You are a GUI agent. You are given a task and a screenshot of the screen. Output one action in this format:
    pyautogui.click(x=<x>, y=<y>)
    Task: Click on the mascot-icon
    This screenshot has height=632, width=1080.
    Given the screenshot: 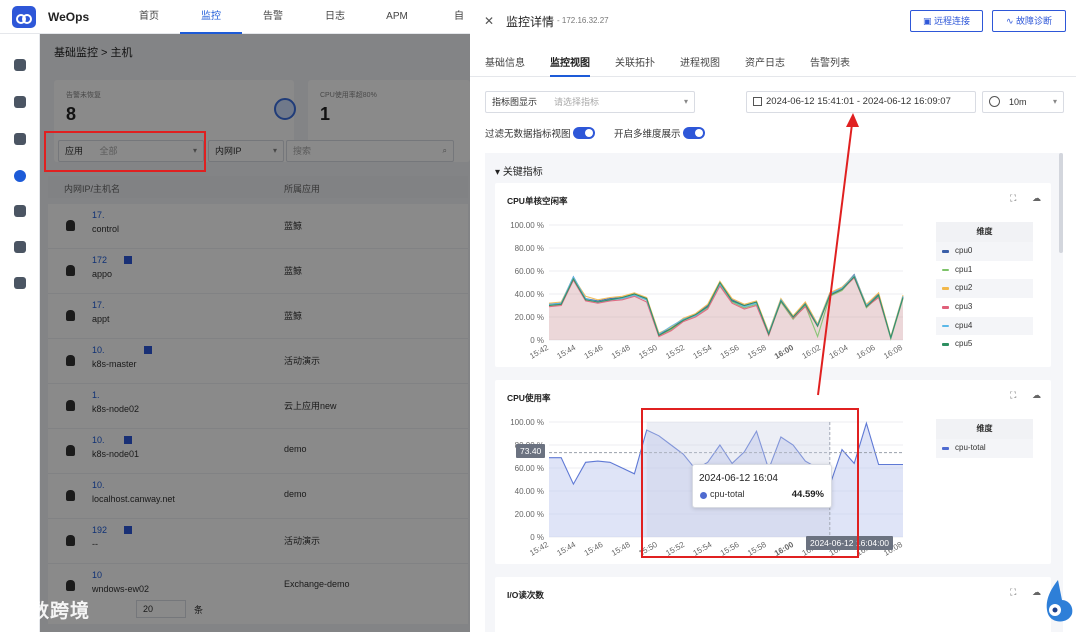 What is the action you would take?
    pyautogui.click(x=1058, y=601)
    